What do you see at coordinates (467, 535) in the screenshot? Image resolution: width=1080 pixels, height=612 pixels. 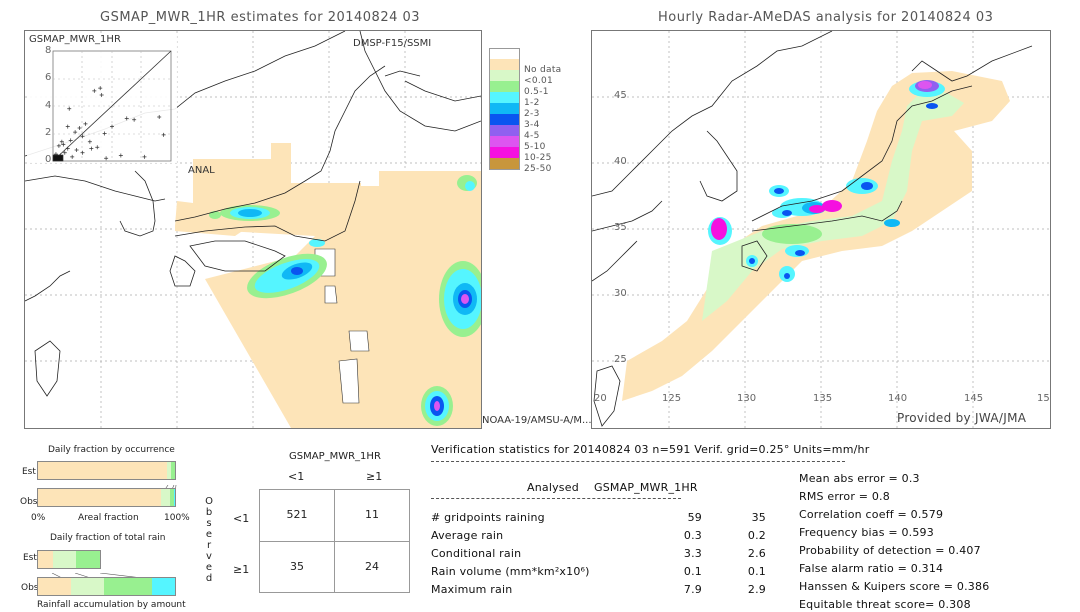 I see `stat-label: Average rain` at bounding box center [467, 535].